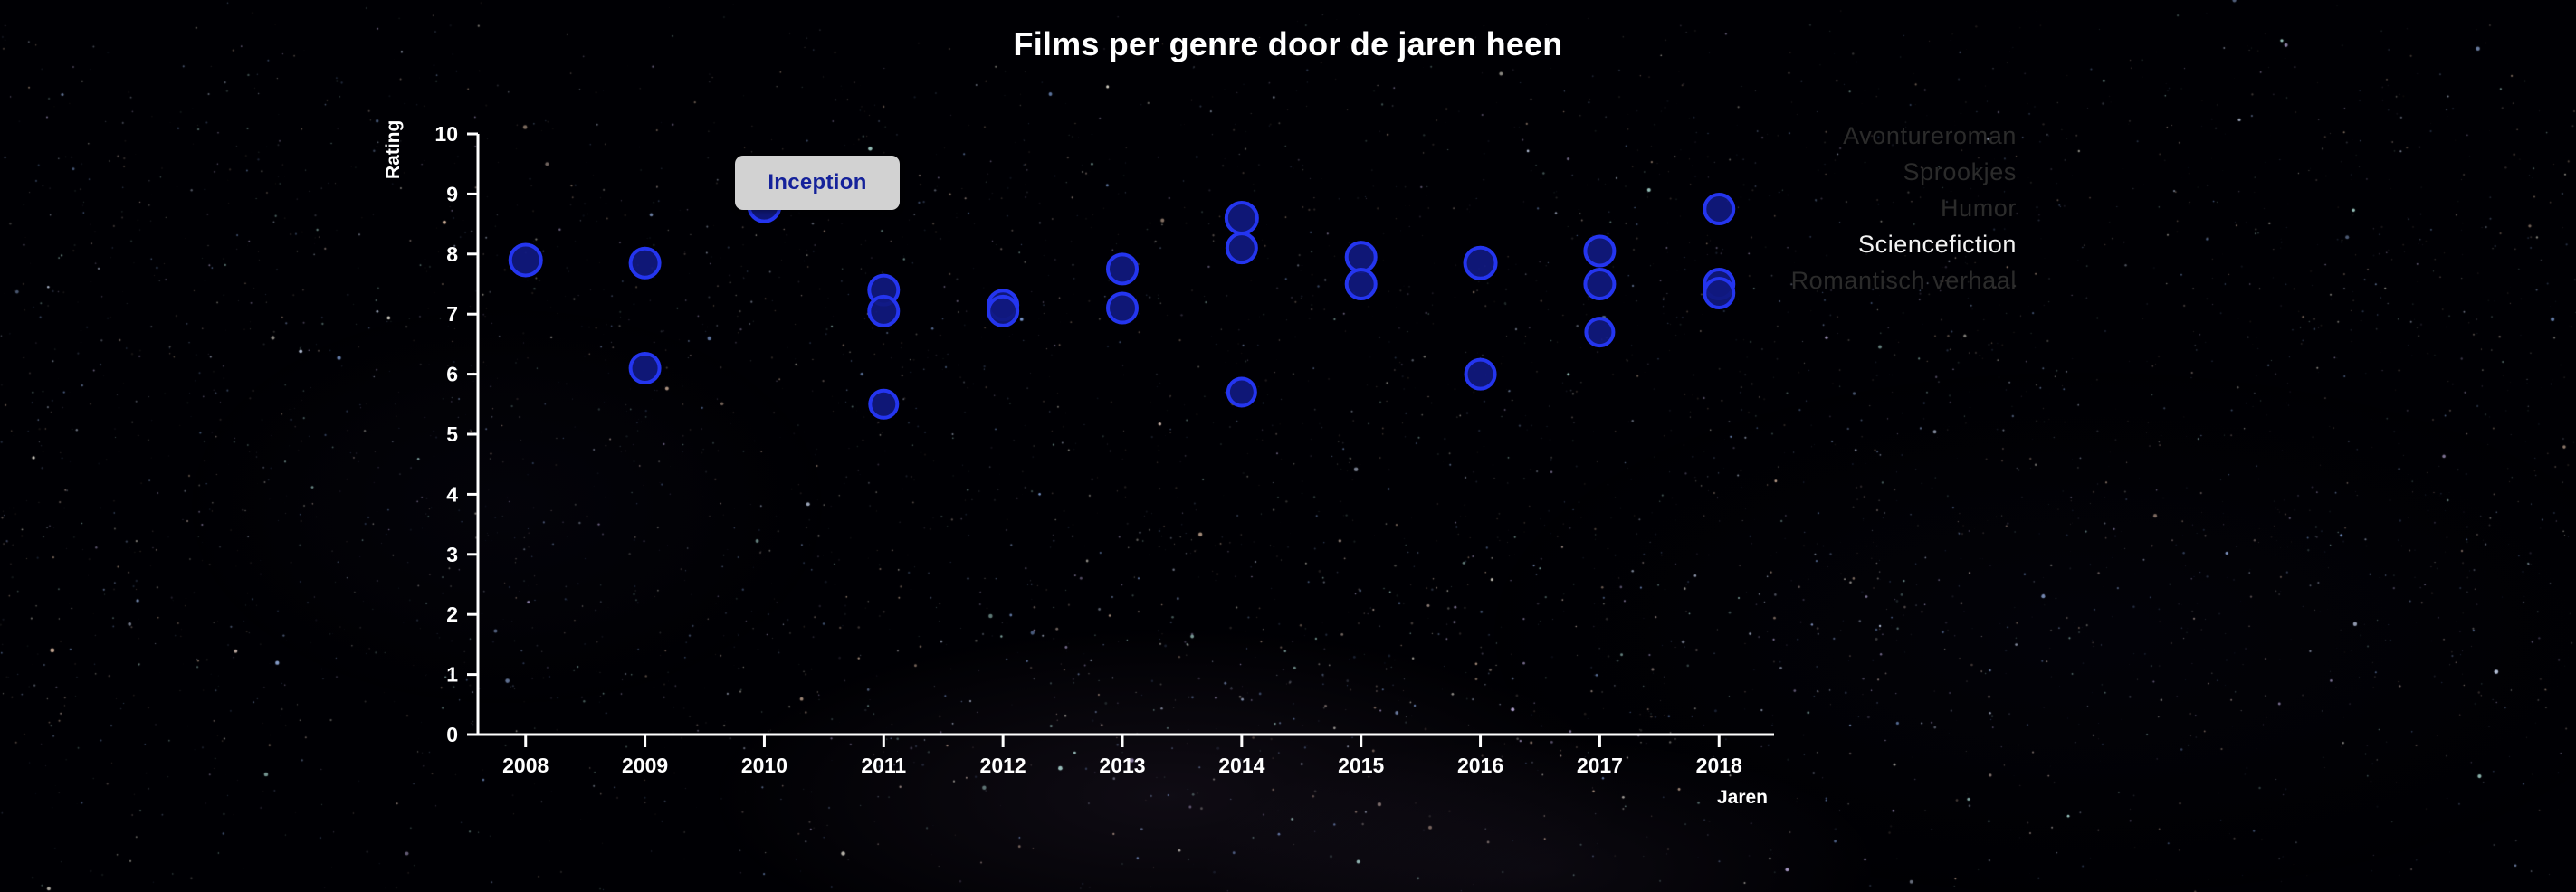 Image resolution: width=2576 pixels, height=892 pixels. I want to click on y-axis-tick-label: 10, so click(446, 134).